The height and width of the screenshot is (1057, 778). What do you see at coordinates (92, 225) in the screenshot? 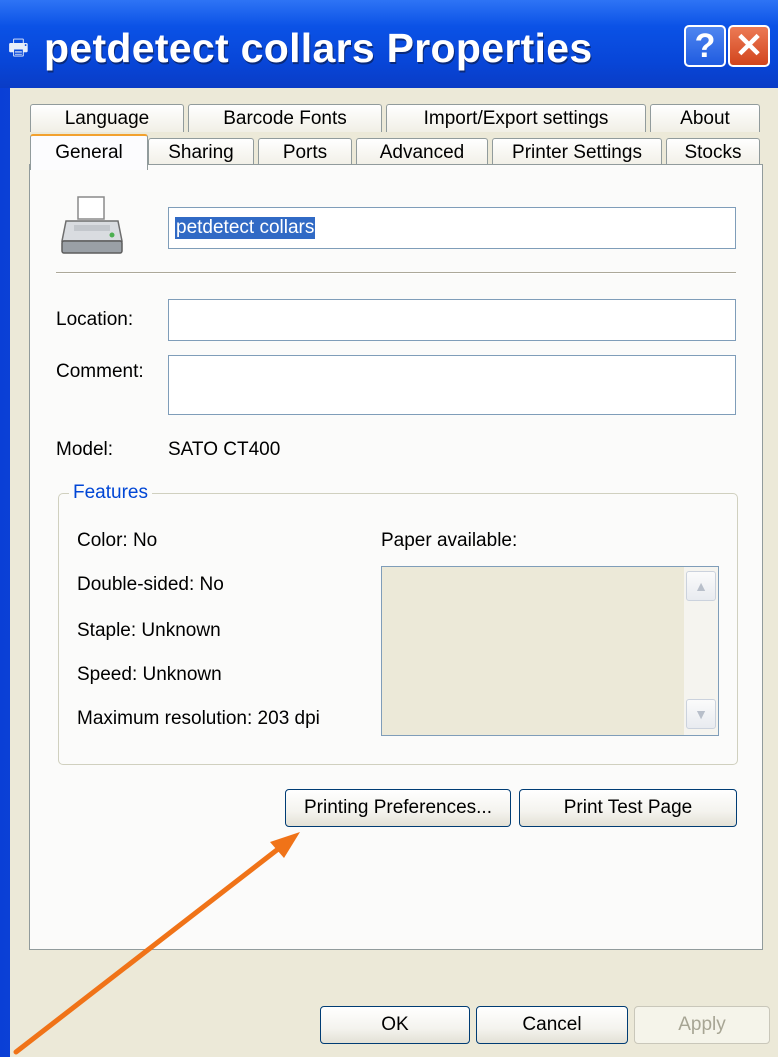
I see `printer-icon` at bounding box center [92, 225].